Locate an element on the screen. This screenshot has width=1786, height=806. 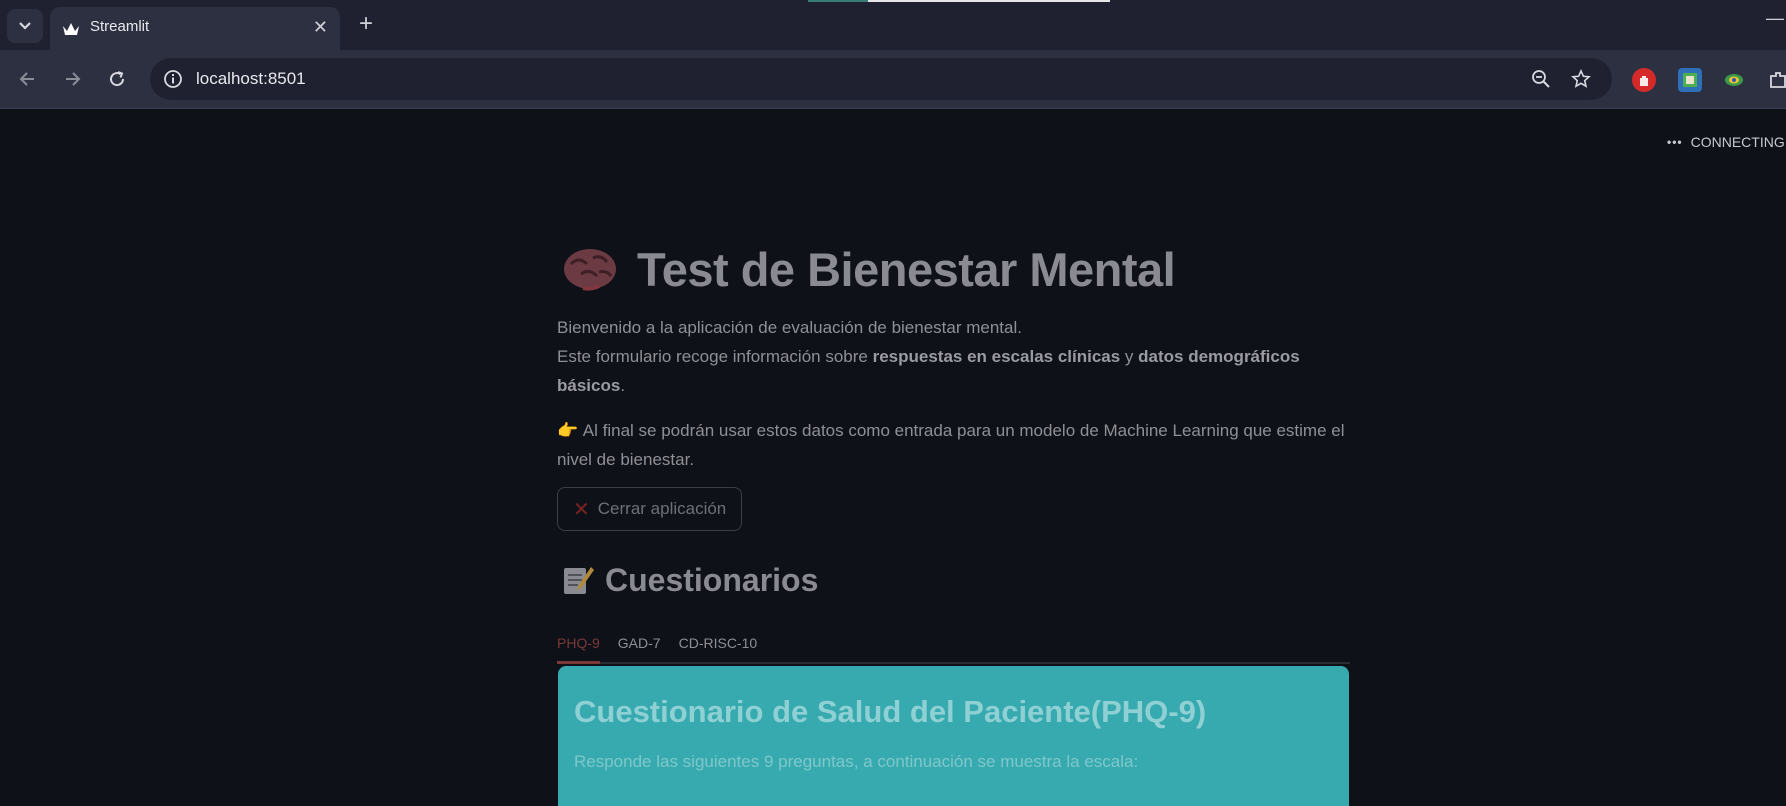
bookmark-star-icon is located at coordinates (1581, 79).